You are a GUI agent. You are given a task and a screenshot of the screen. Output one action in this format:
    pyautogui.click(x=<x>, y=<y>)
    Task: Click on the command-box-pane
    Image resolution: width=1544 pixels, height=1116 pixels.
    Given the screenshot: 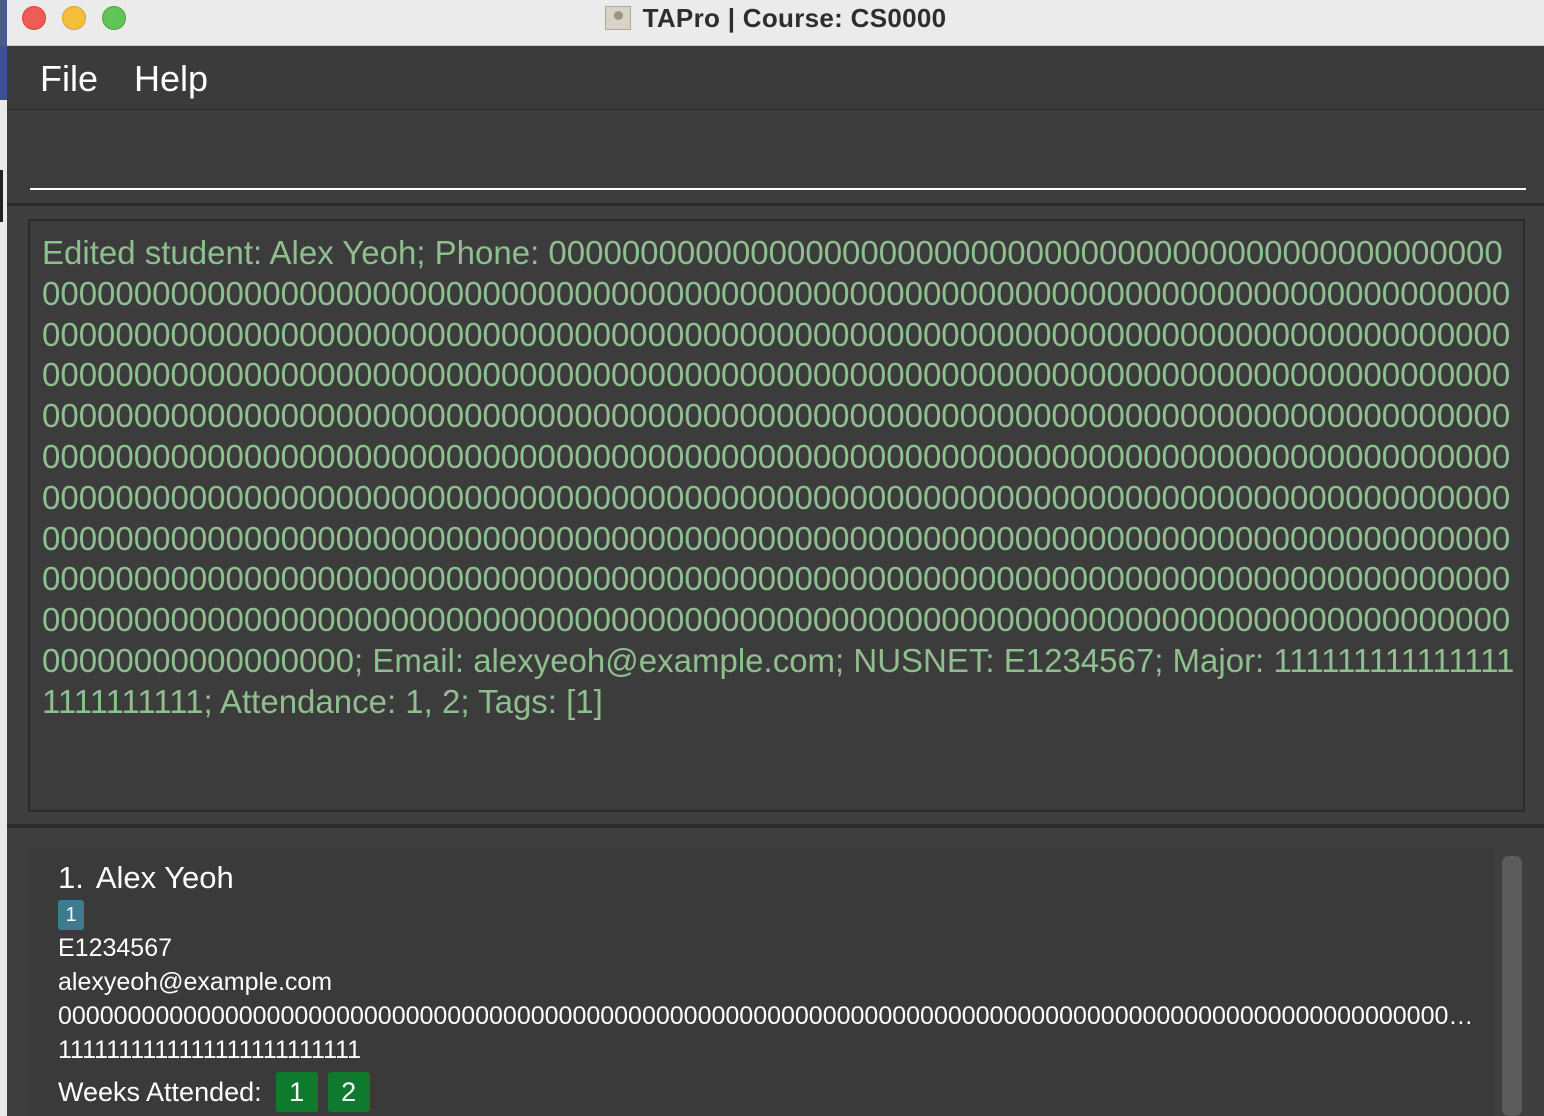 What is the action you would take?
    pyautogui.click(x=775, y=158)
    